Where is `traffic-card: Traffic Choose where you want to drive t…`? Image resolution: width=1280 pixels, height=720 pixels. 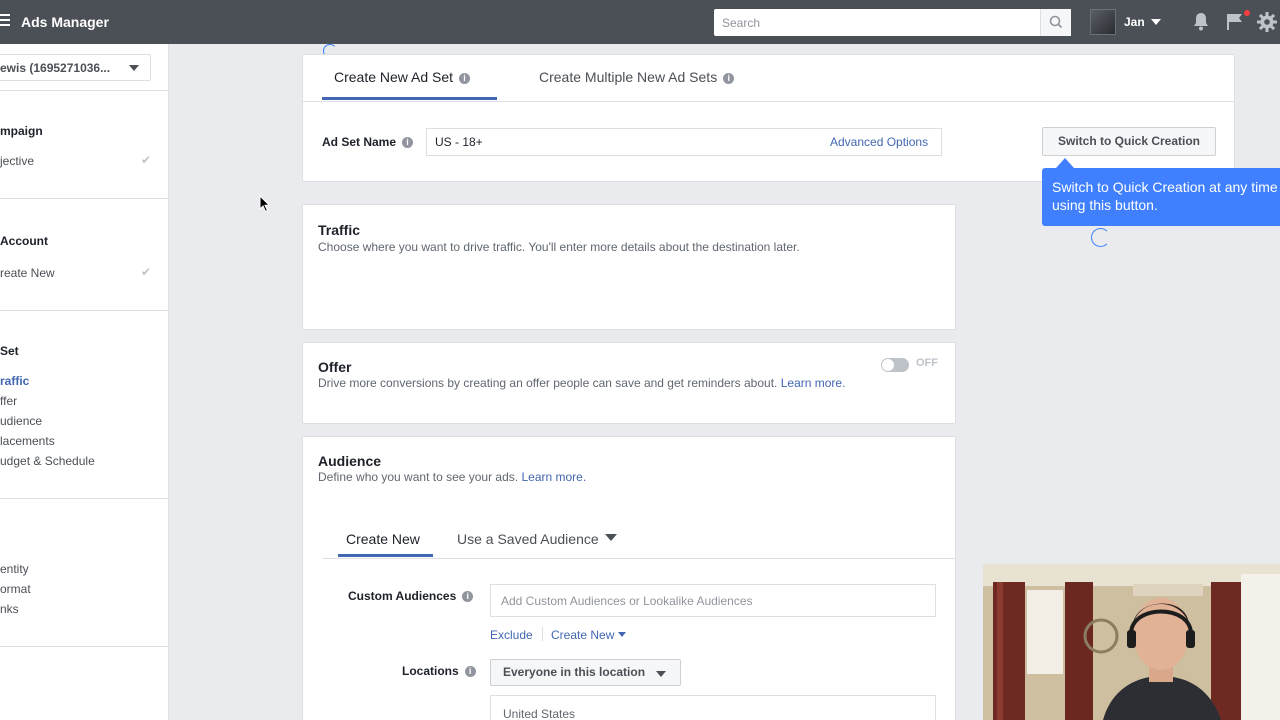
traffic-card: Traffic Choose where you want to drive t… is located at coordinates (629, 267).